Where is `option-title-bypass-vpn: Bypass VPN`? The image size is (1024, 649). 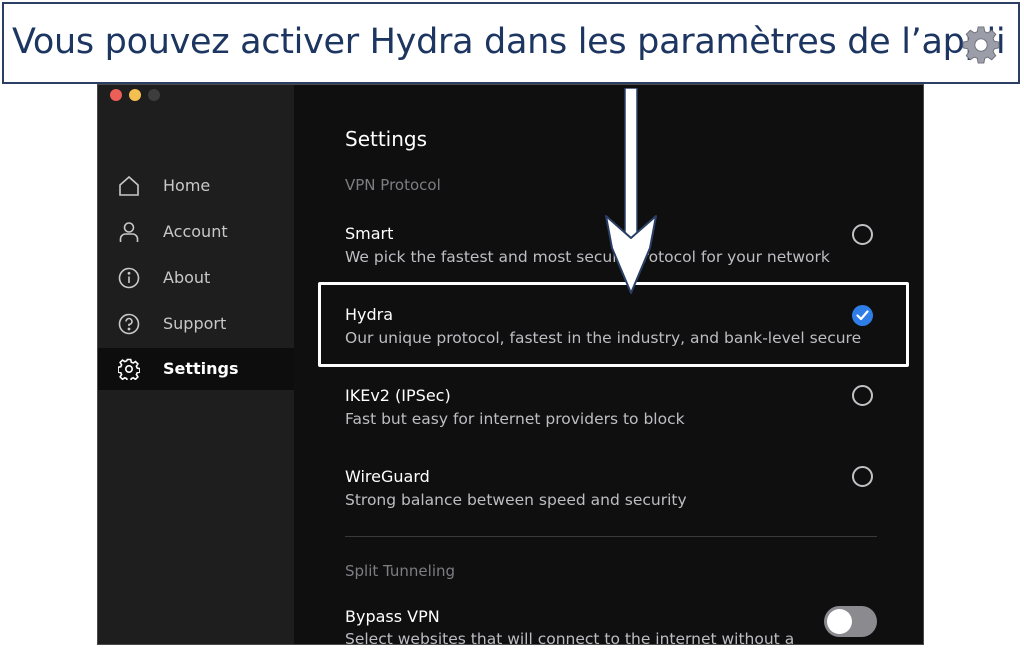
option-title-bypass-vpn: Bypass VPN is located at coordinates (392, 616).